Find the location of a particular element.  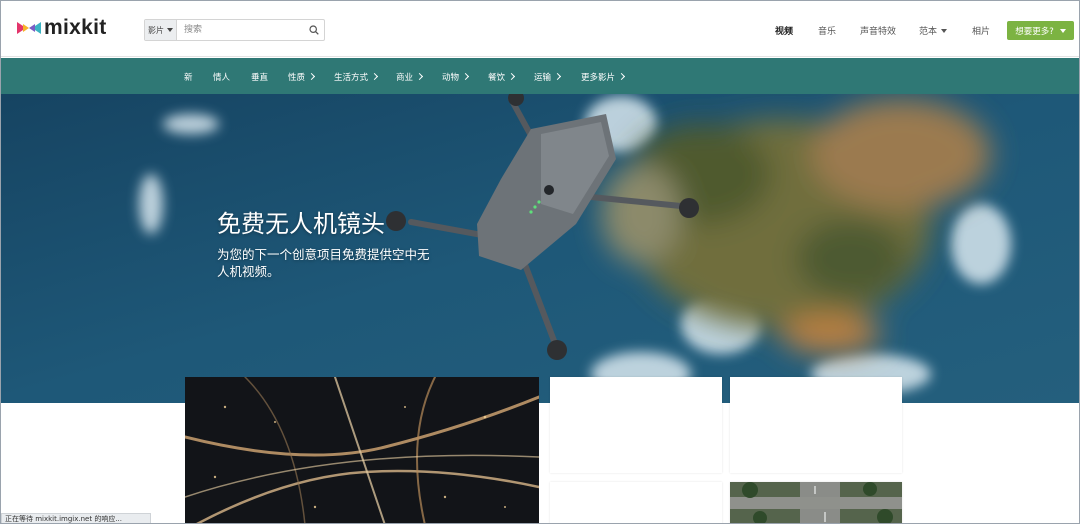

city-night-aerial-thumbnail is located at coordinates (362, 450).